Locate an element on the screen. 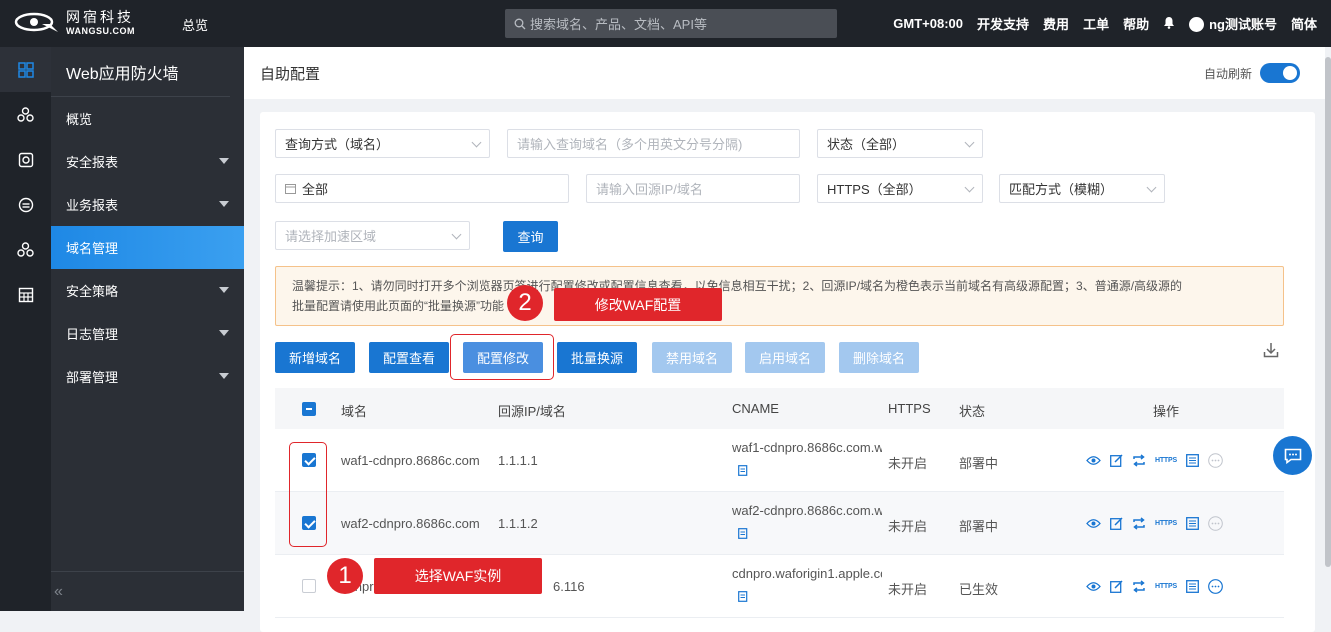 The width and height of the screenshot is (1331, 632). query-mode-select: 查询方式（域名） is located at coordinates (382, 143).